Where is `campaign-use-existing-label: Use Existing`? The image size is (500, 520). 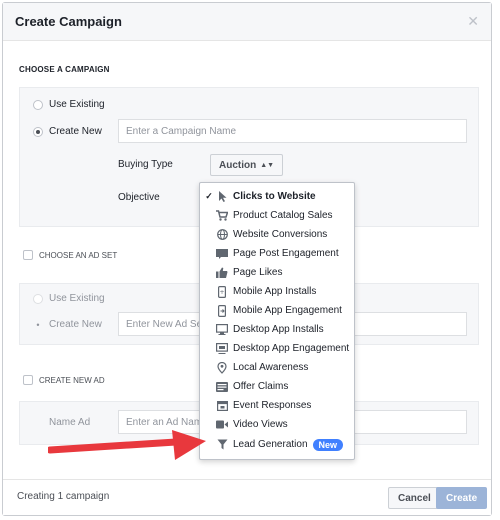
campaign-use-existing-label: Use Existing is located at coordinates (77, 104).